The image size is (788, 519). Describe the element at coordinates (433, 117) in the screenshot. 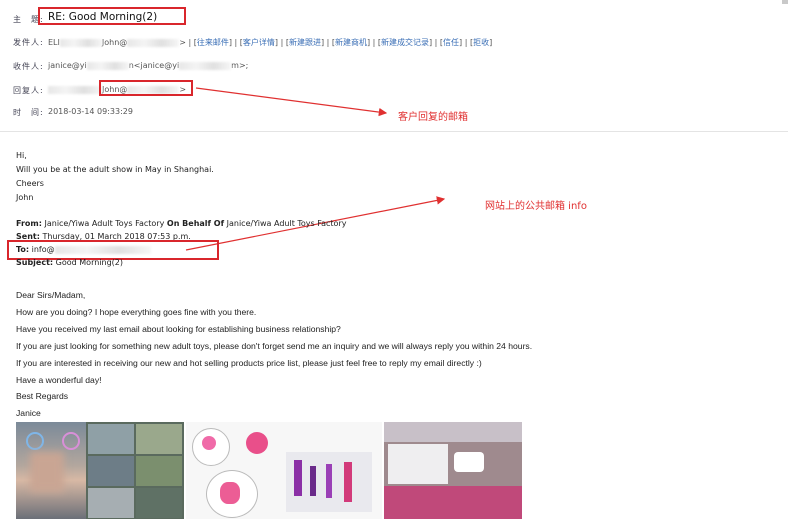

I see `annotation-reply-mailbox: 客户回复的邮箱` at that location.